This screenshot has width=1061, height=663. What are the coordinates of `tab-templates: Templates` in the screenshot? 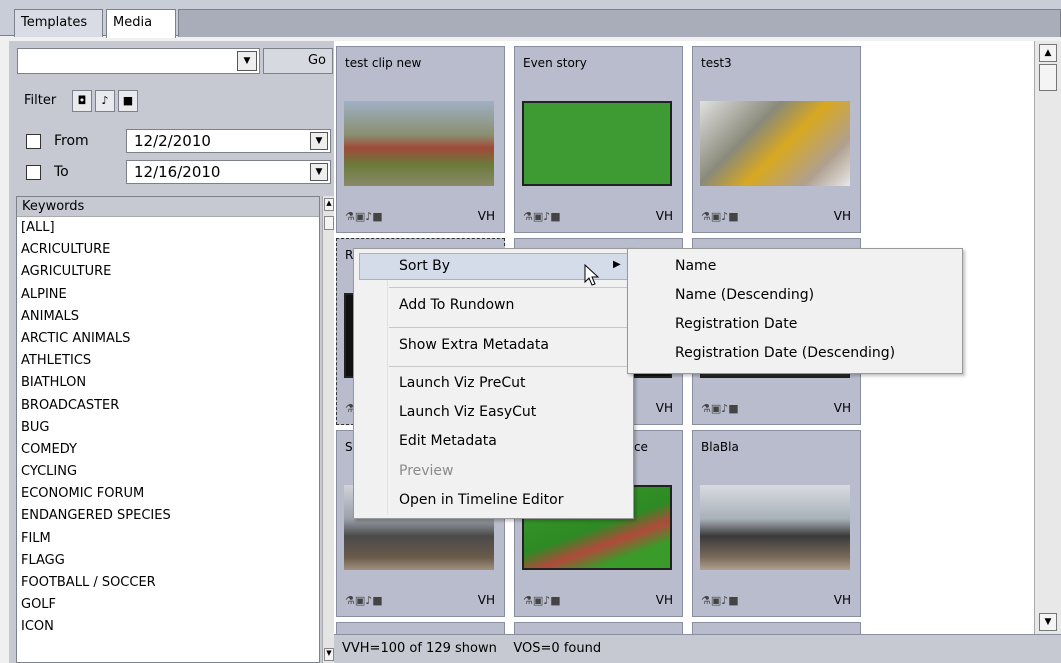 It's located at (58, 23).